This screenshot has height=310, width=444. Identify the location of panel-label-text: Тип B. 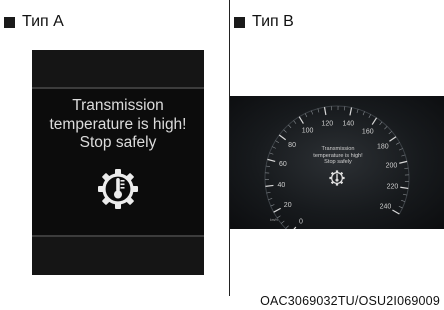
(273, 21).